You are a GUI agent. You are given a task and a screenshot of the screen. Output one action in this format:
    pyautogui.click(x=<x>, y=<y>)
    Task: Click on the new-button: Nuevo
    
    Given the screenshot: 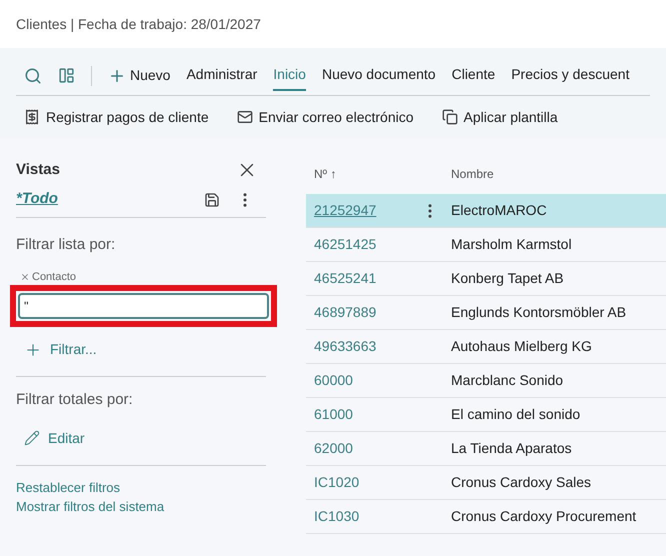 What is the action you would take?
    pyautogui.click(x=139, y=75)
    